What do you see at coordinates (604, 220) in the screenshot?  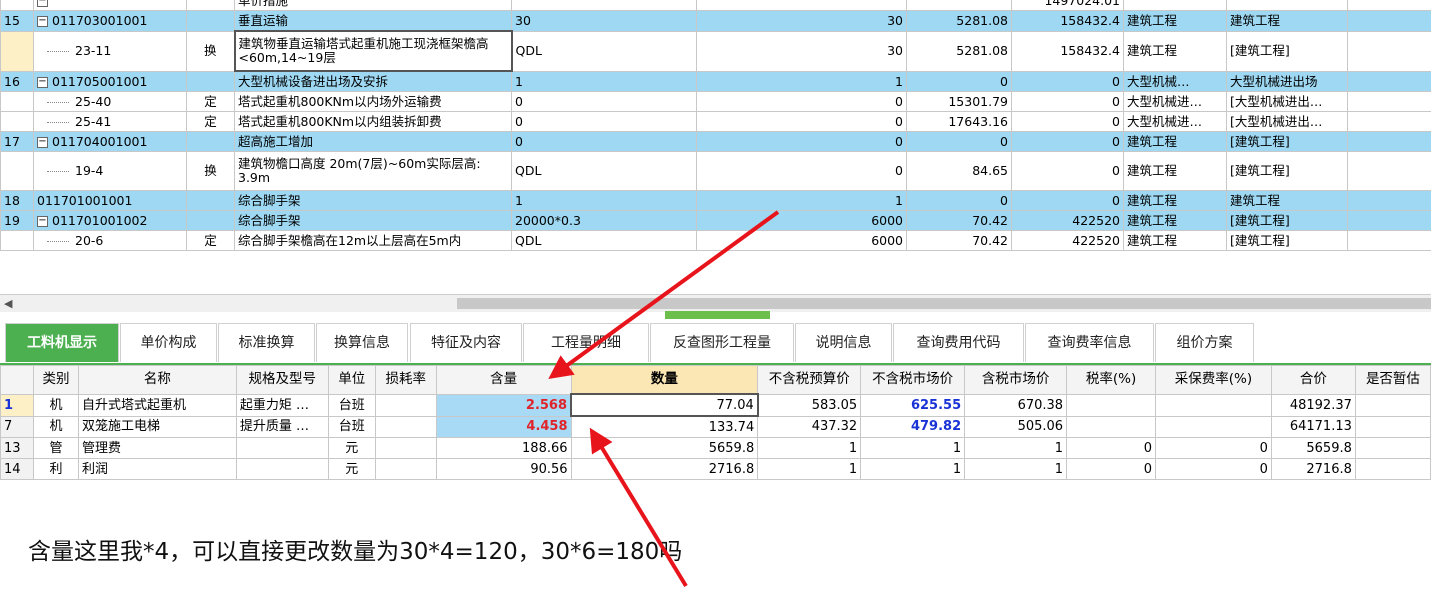 I see `item-quantity-expr: 20000*0.3` at bounding box center [604, 220].